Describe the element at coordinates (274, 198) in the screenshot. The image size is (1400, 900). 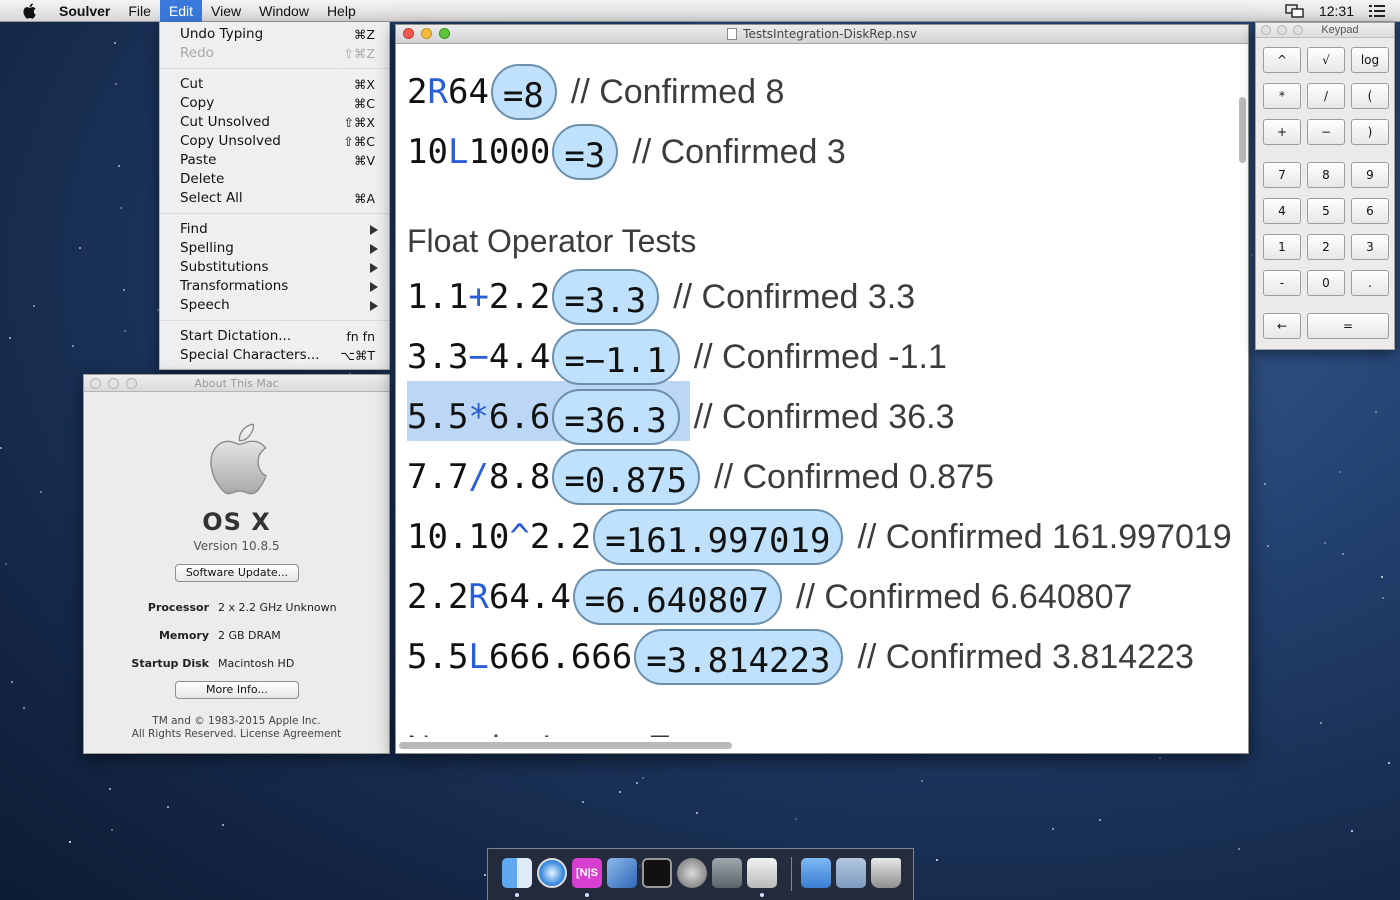
I see `menu-item-select-all: Select All ⌘A` at that location.